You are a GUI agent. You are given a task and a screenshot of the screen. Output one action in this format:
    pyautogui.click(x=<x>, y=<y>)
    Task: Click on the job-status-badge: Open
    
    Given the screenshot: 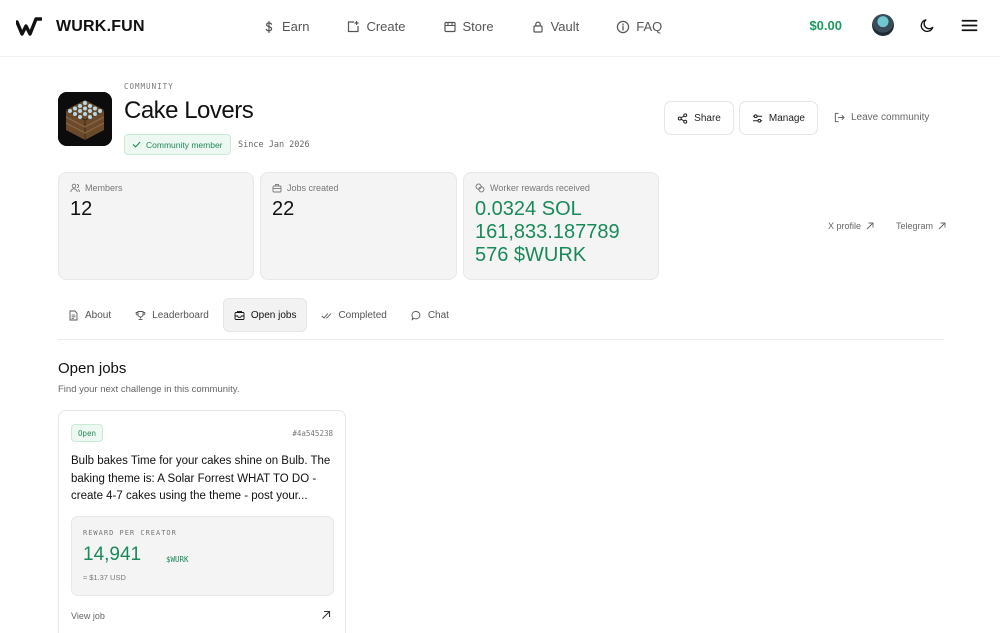 What is the action you would take?
    pyautogui.click(x=87, y=433)
    